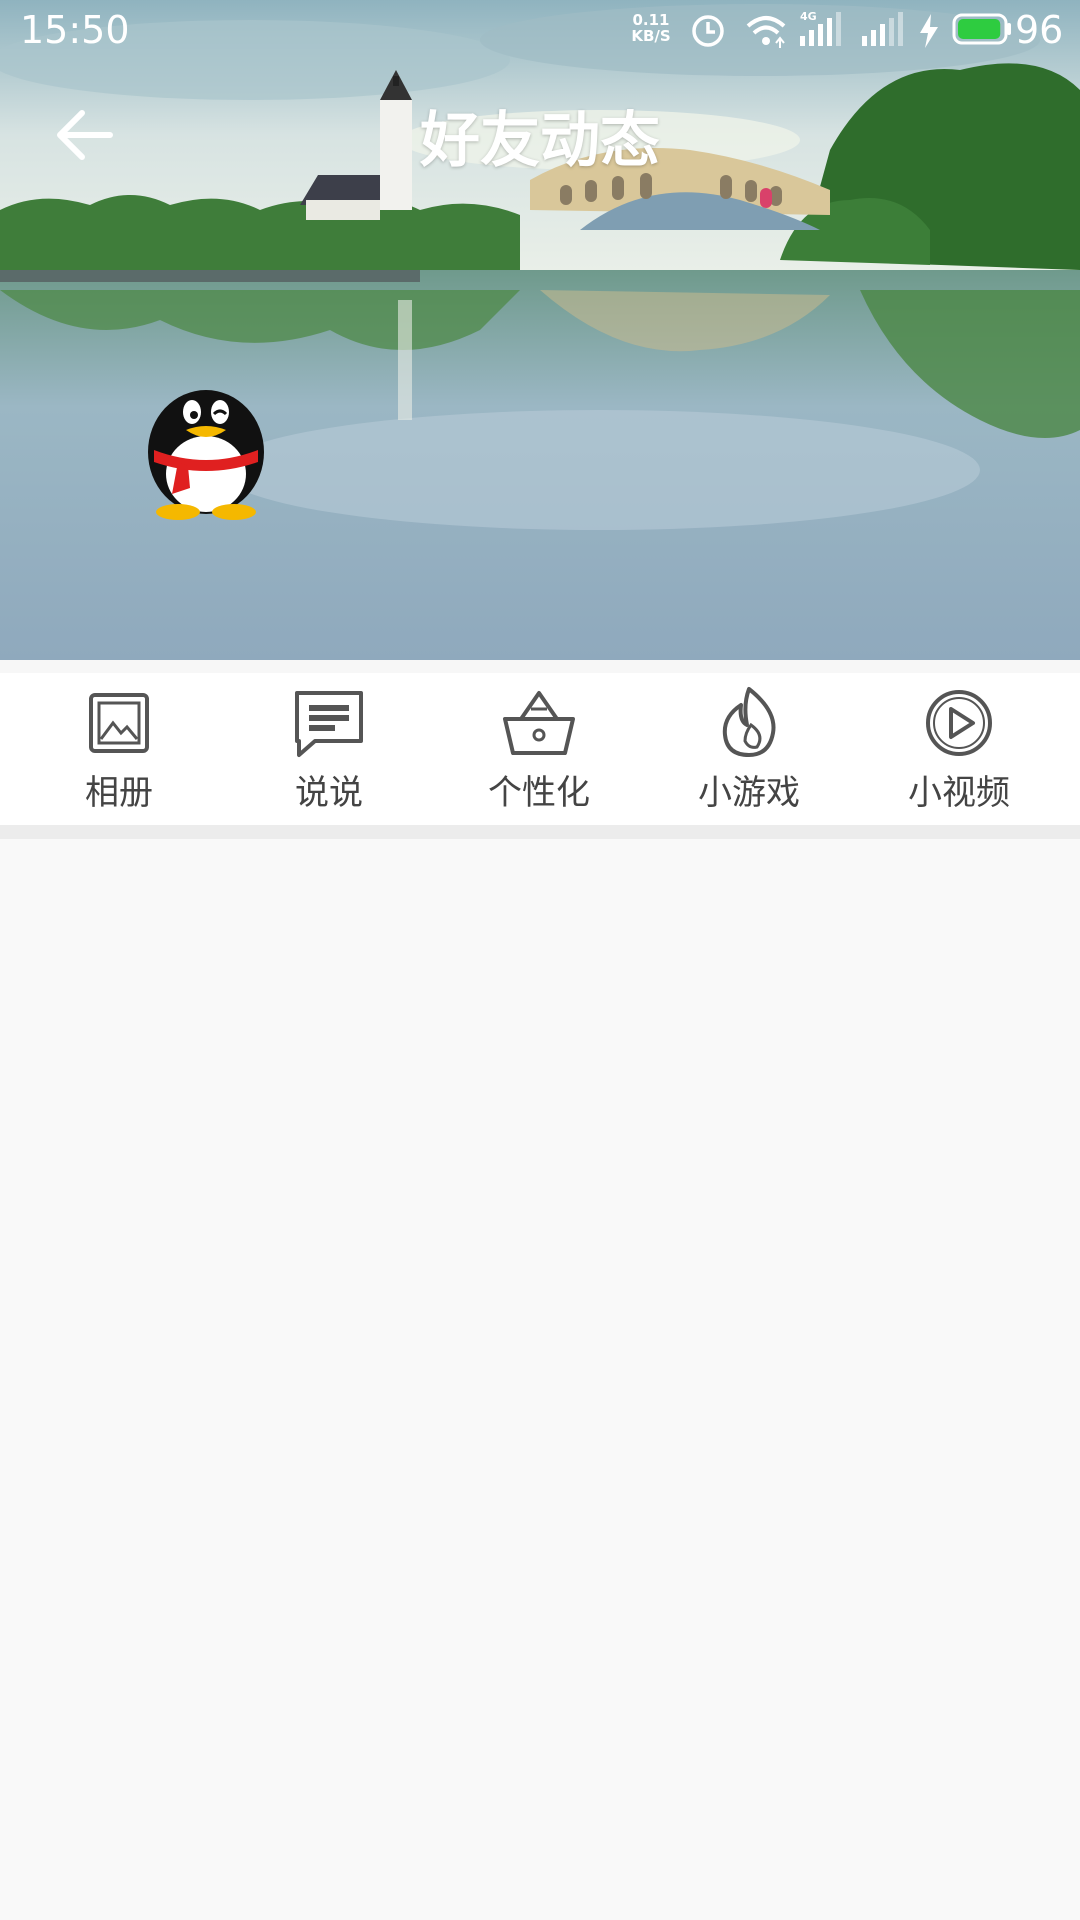 Image resolution: width=1080 pixels, height=1920 pixels. Describe the element at coordinates (1039, 30) in the screenshot. I see `battery-level: 96` at that location.